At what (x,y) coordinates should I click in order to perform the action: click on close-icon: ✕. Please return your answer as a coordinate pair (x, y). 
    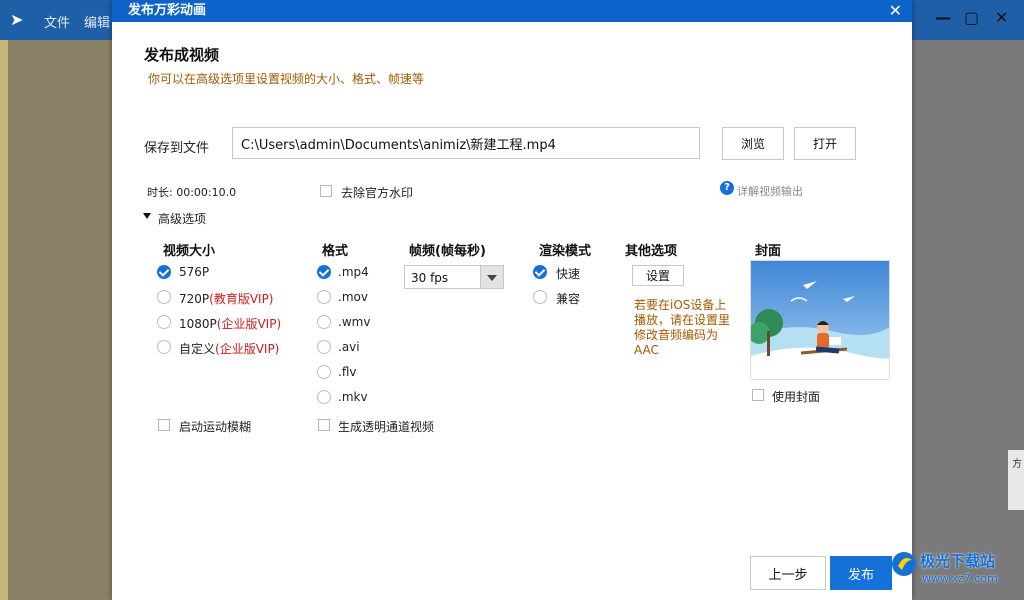
    Looking at the image, I should click on (895, 11).